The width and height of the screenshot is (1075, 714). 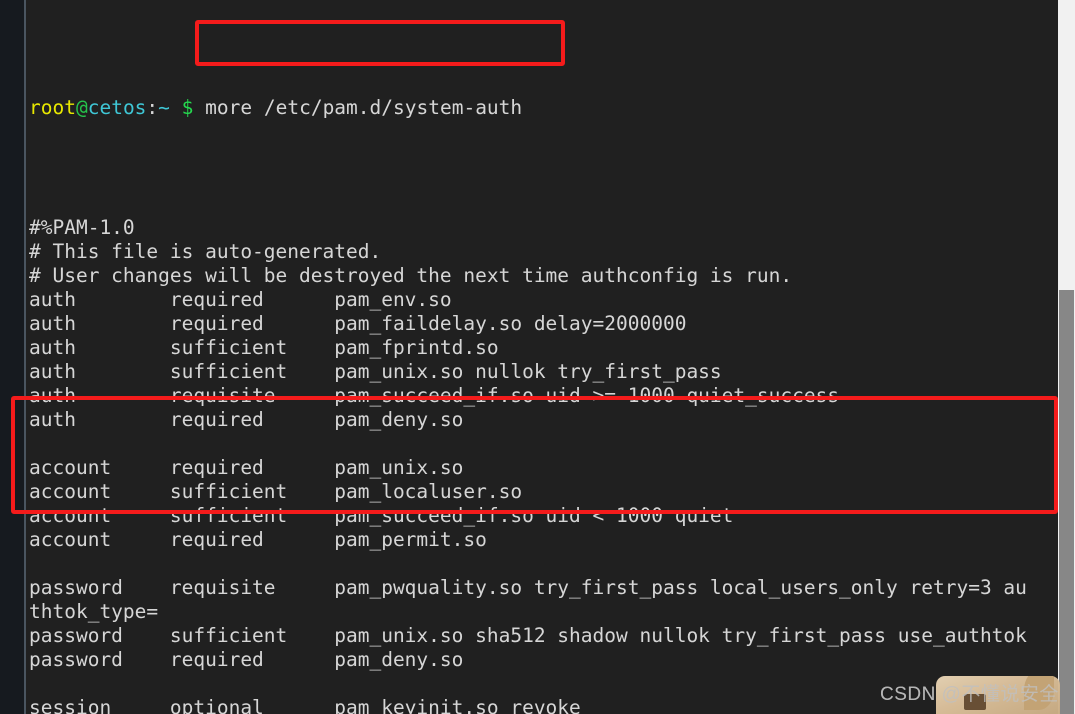 I want to click on prompt-colon: :, so click(x=152, y=107).